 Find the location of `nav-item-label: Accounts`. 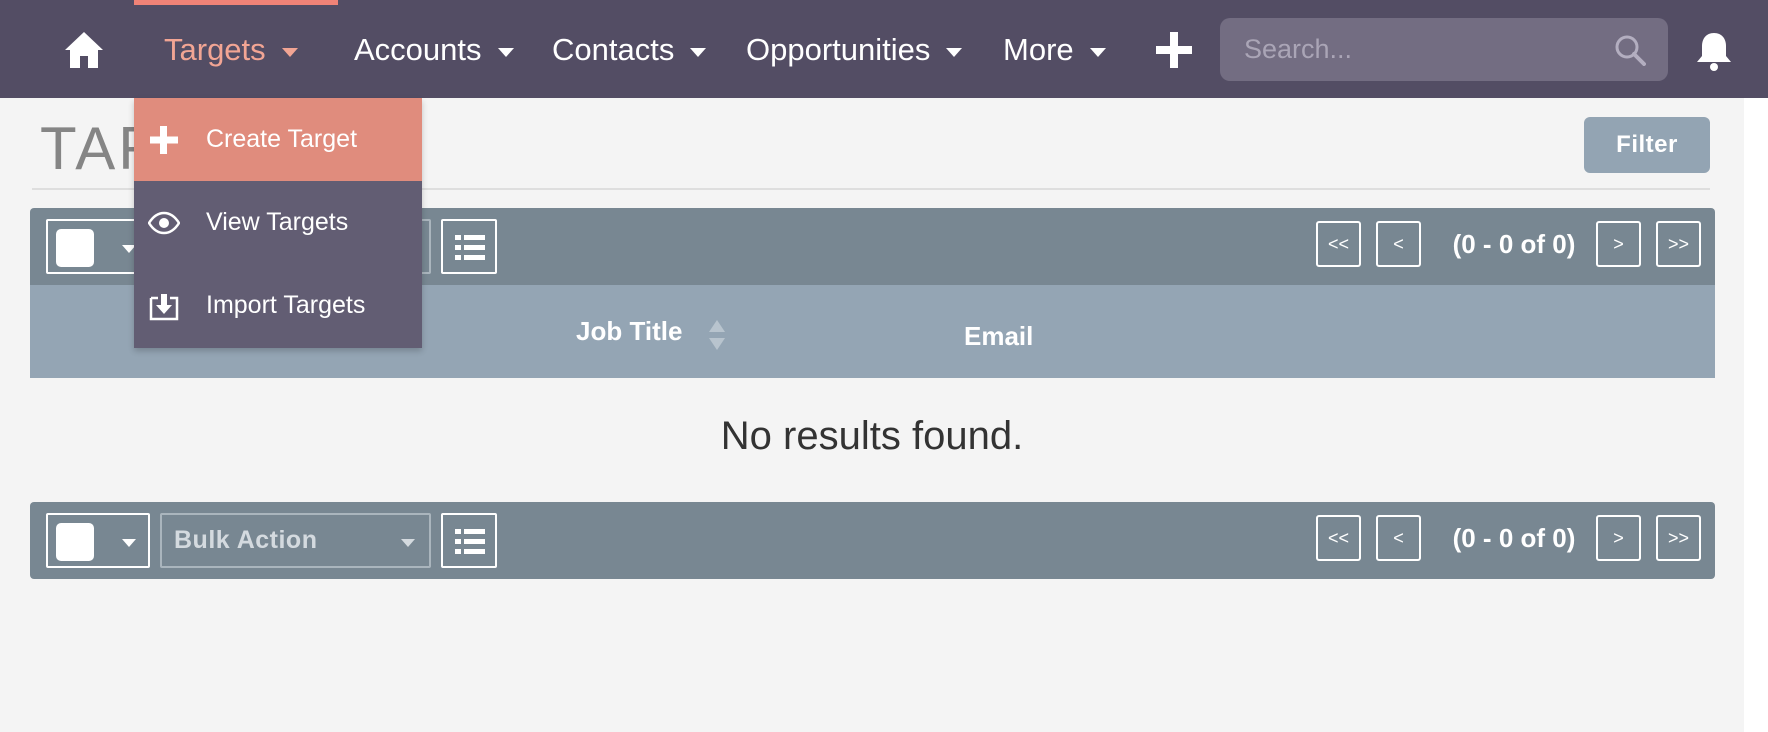

nav-item-label: Accounts is located at coordinates (418, 49).